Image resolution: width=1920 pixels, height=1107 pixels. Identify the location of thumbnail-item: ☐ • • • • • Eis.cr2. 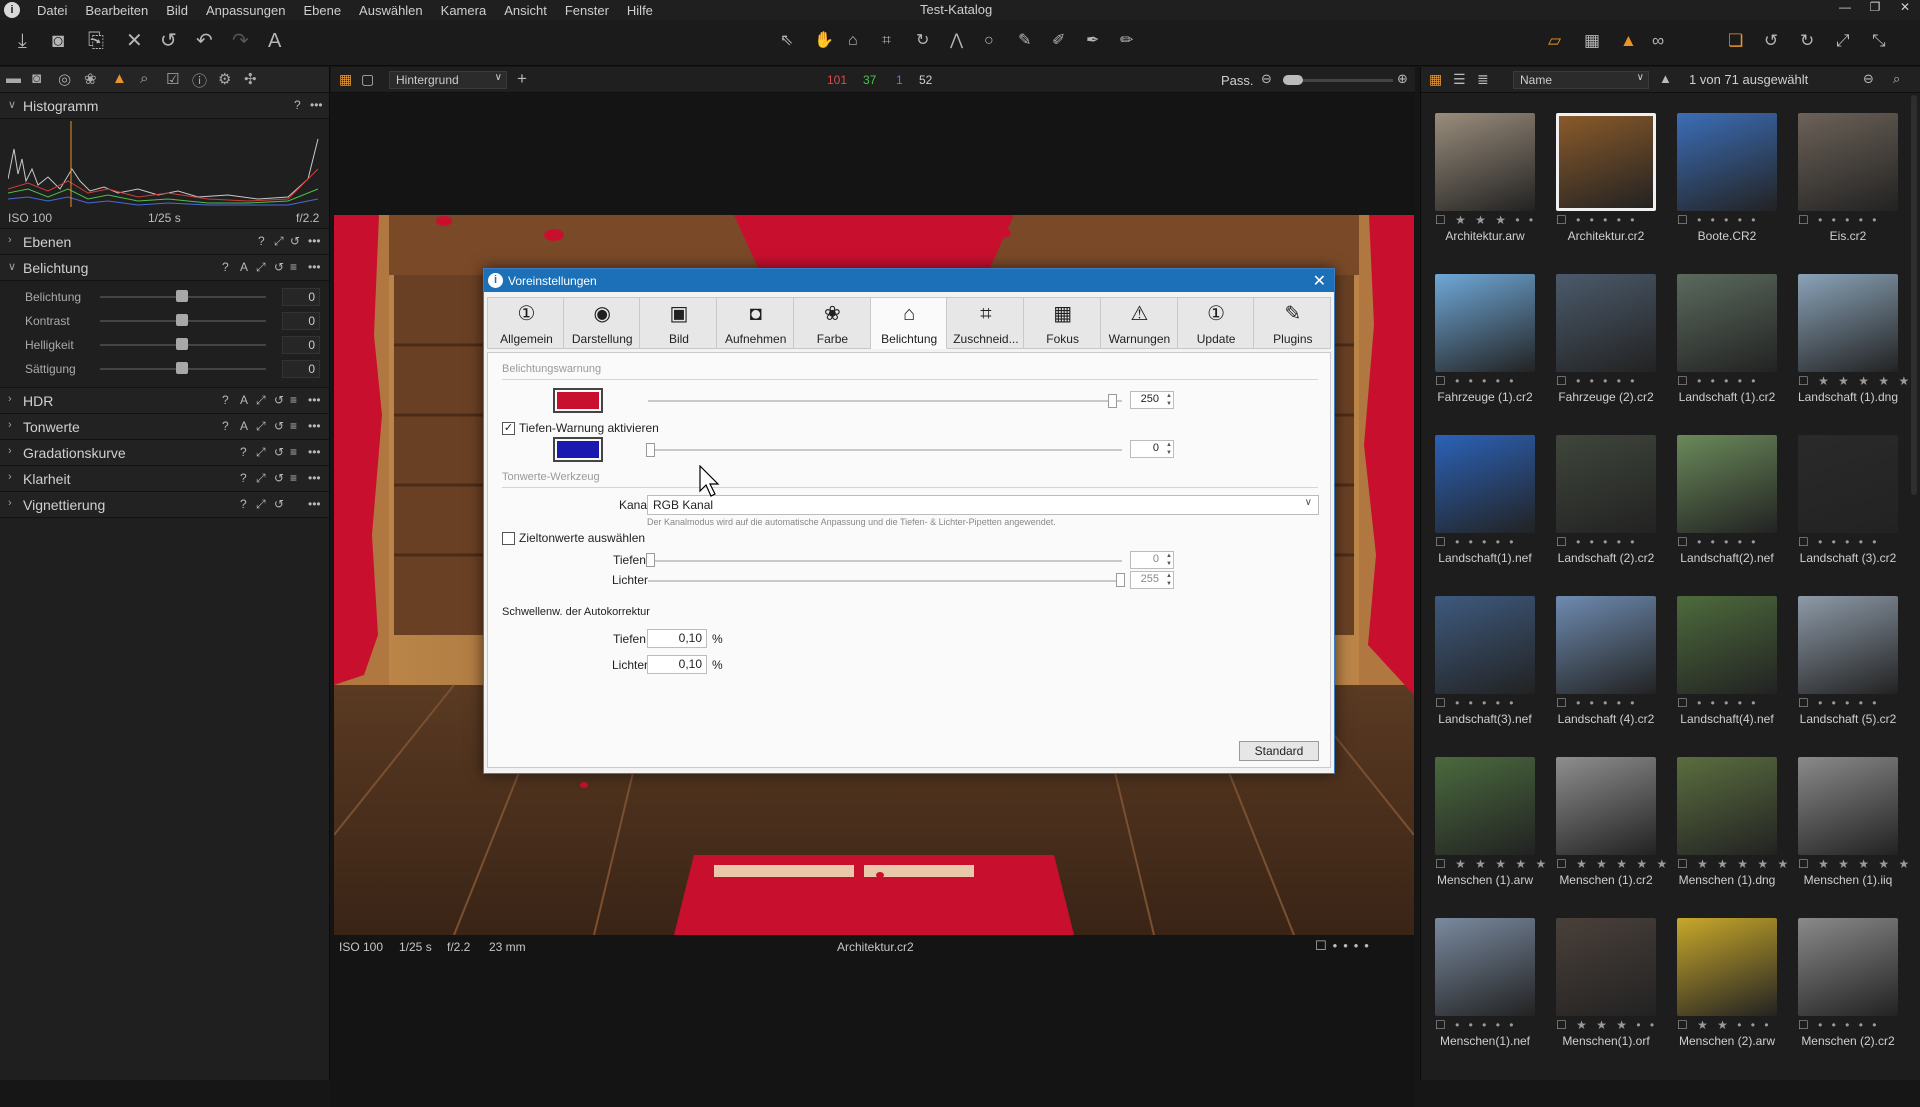
(1848, 193).